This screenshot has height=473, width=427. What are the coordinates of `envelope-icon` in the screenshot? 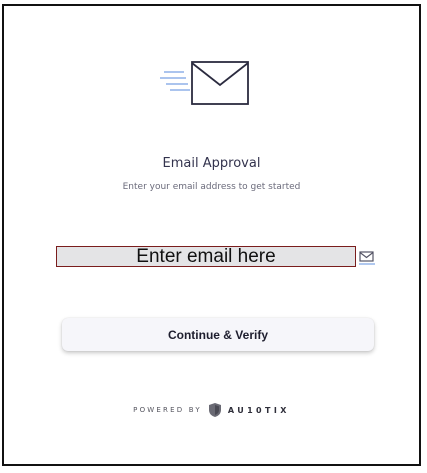 It's located at (206, 84).